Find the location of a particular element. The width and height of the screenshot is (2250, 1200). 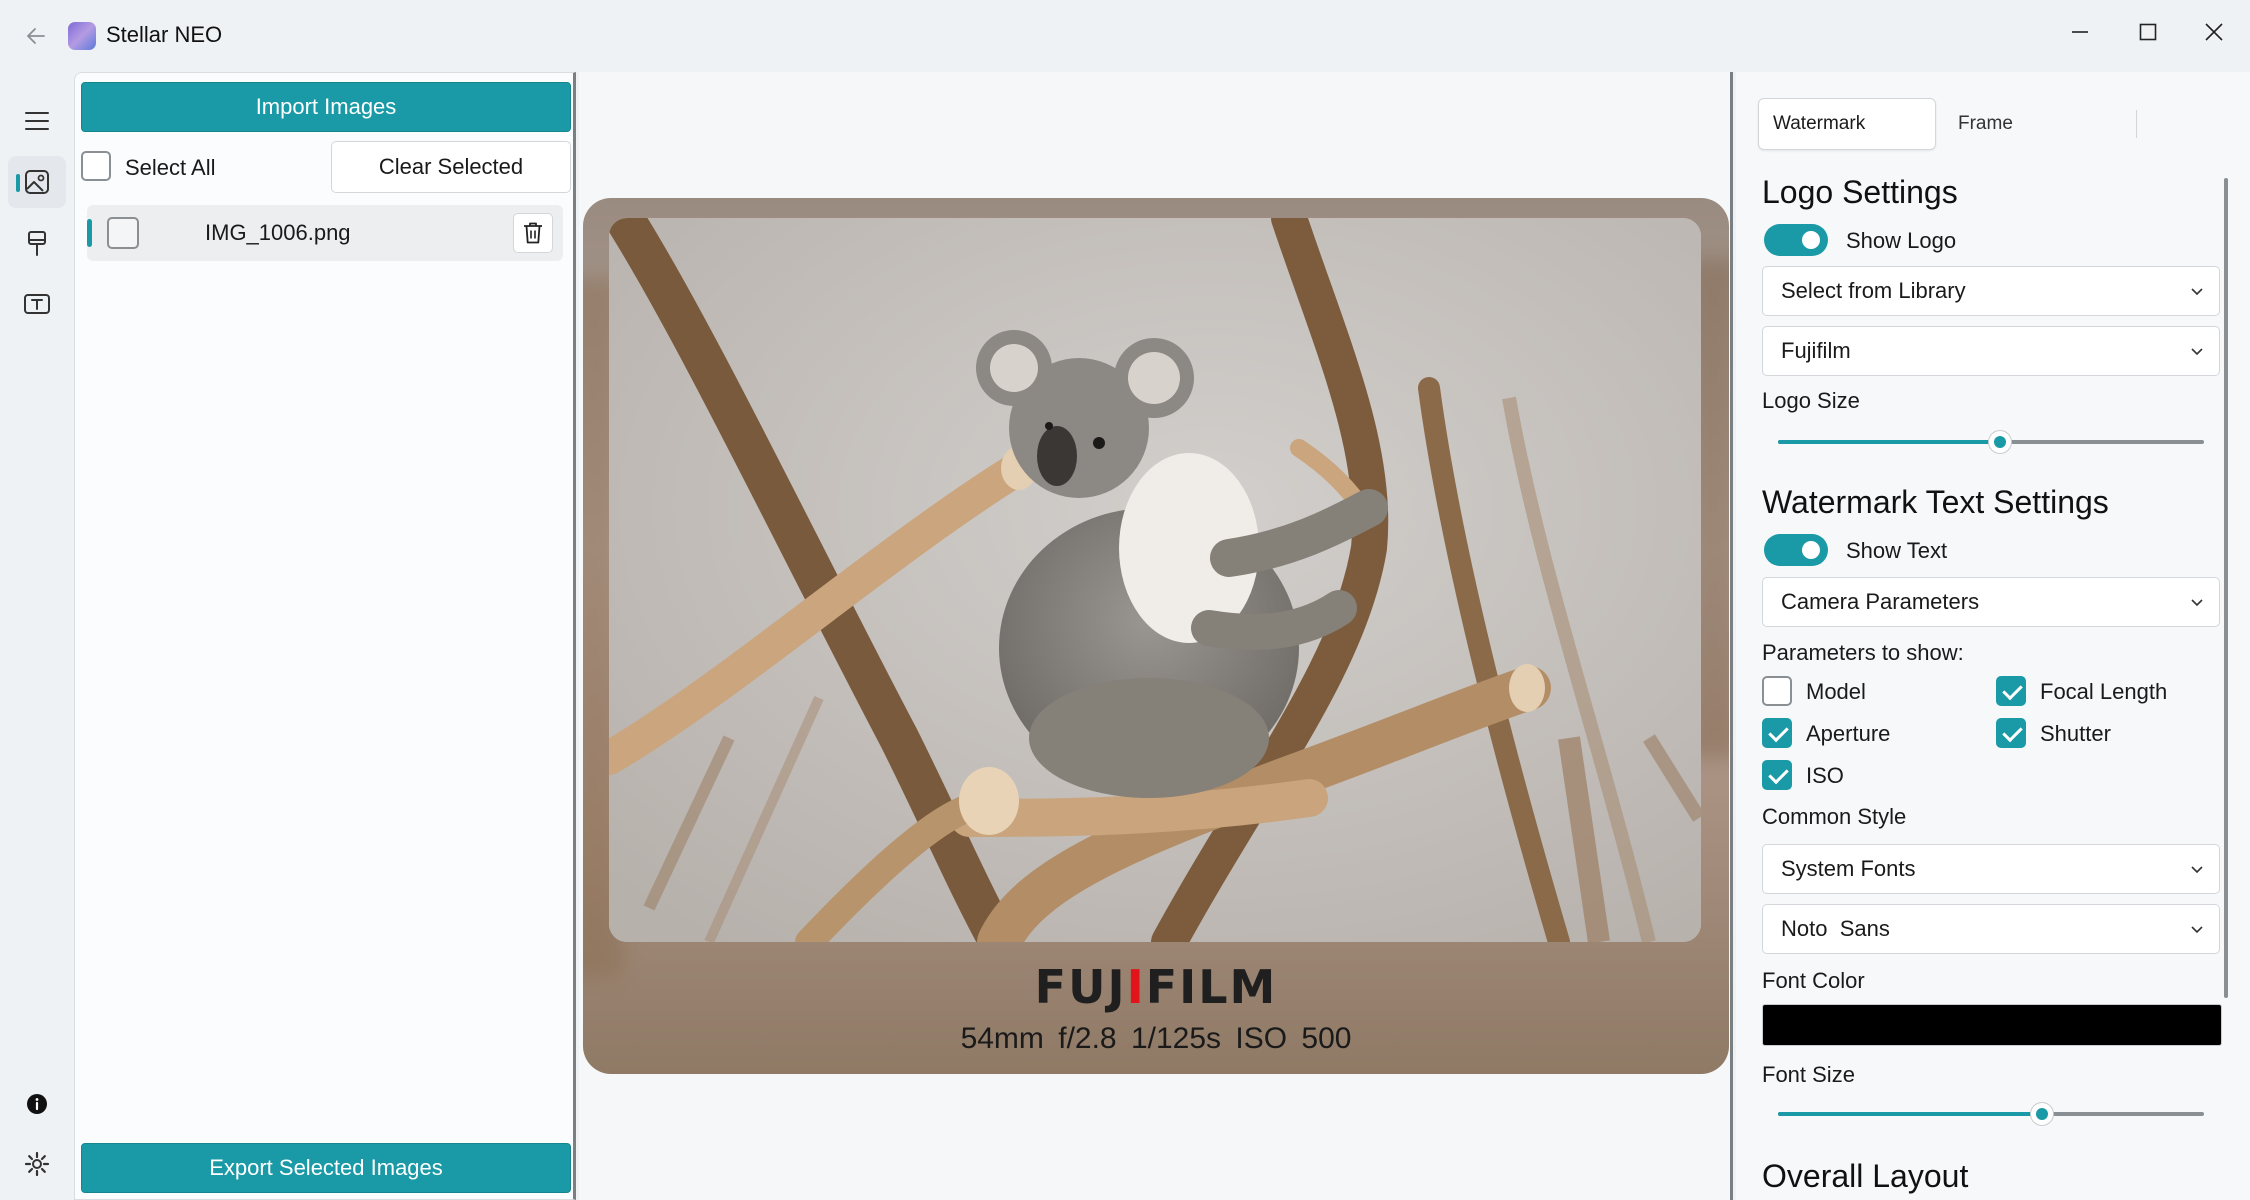

logo-source-value: Select from Library is located at coordinates (1873, 290).